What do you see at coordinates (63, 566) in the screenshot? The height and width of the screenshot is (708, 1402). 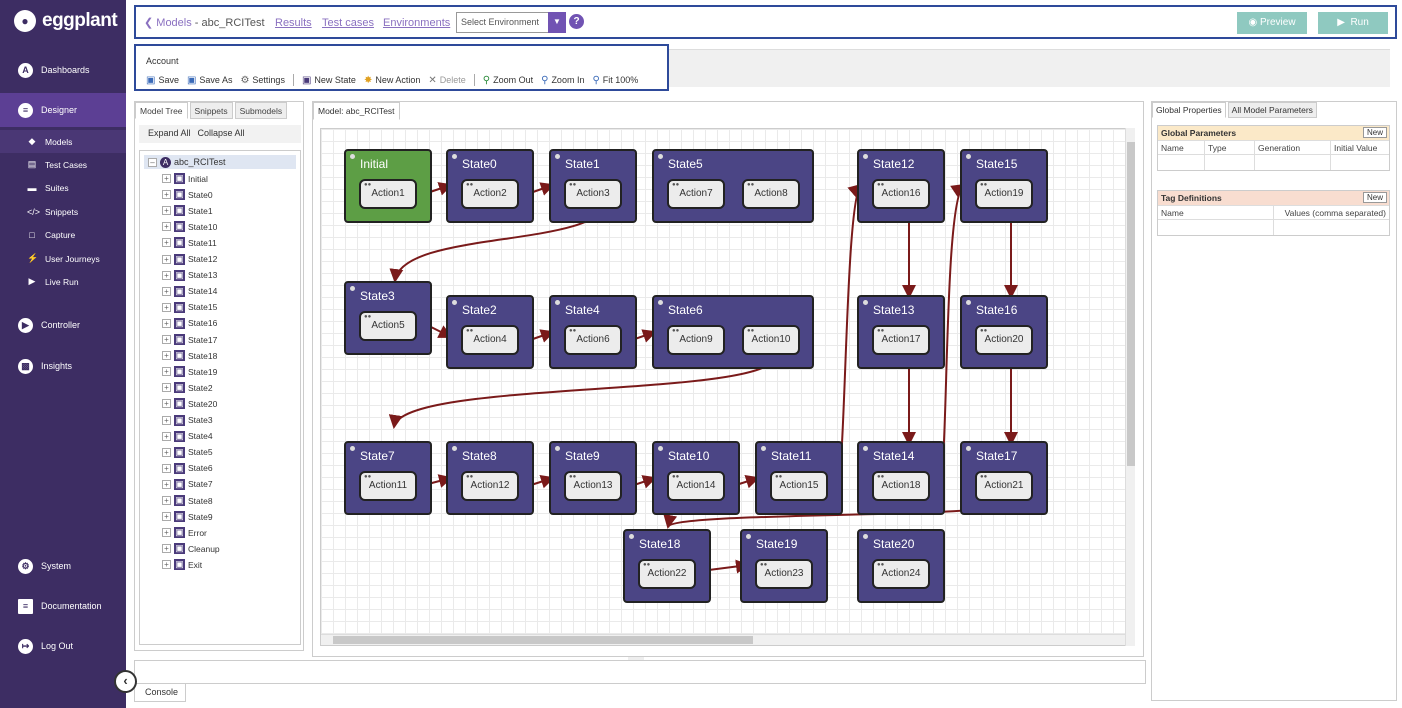 I see `nav-system: ⚙ System` at bounding box center [63, 566].